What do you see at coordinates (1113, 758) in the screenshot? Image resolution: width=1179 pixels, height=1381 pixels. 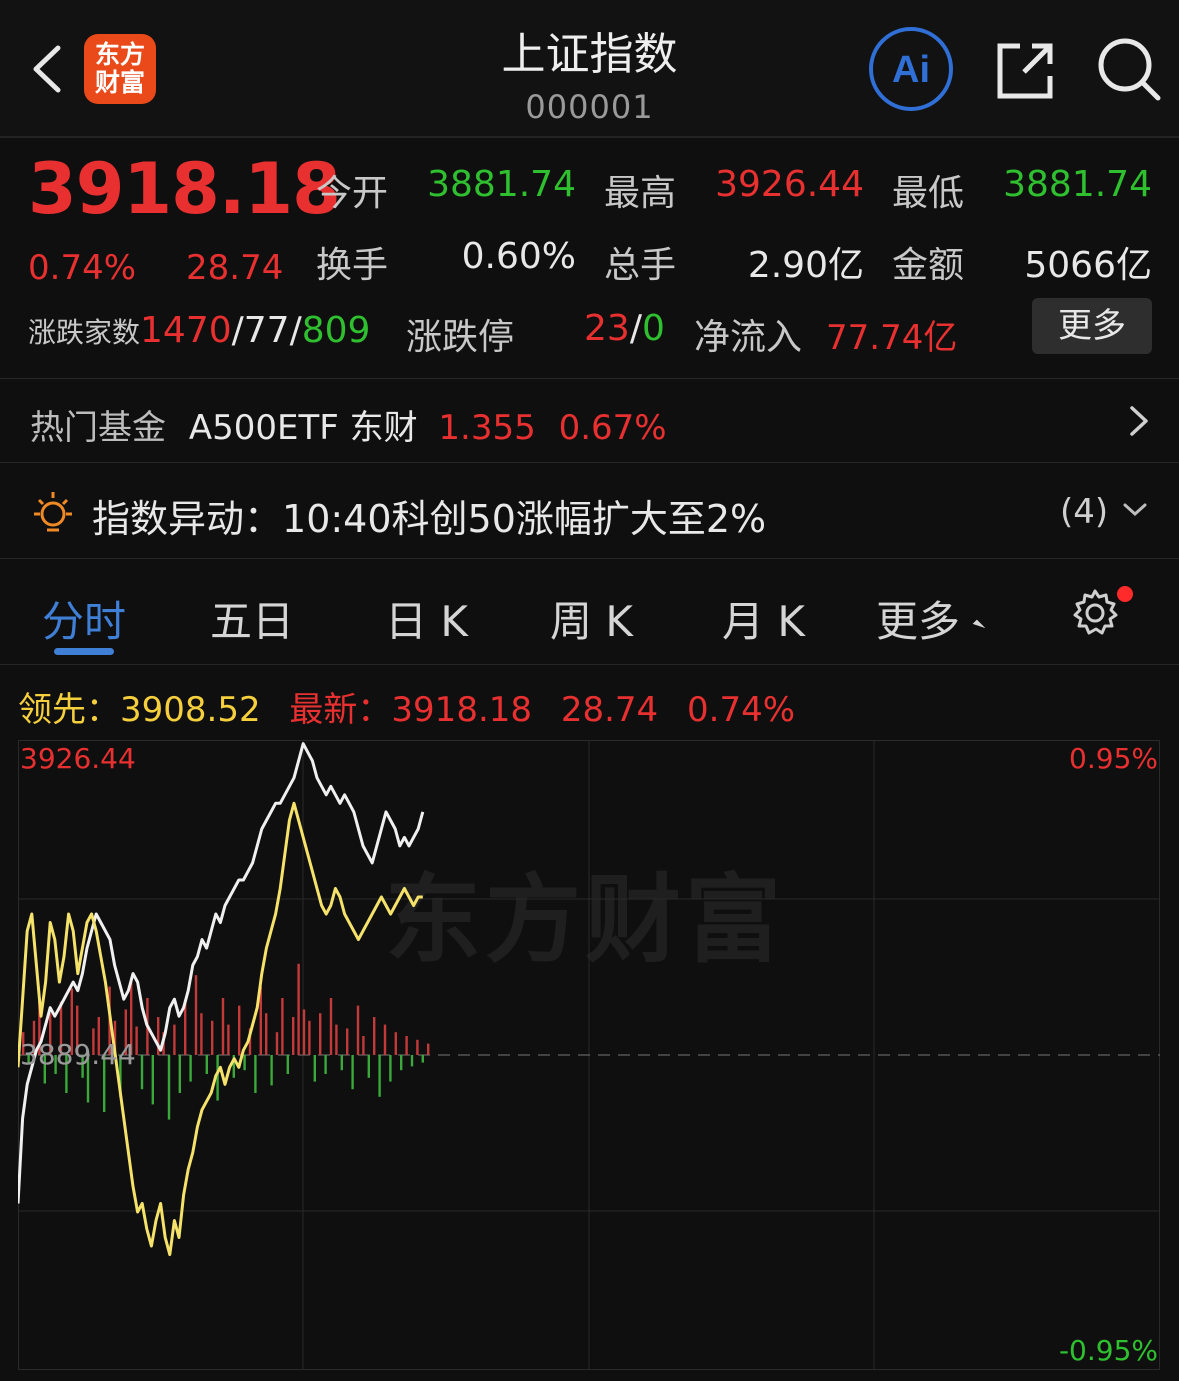 I see `pct-top-label: 0.95%` at bounding box center [1113, 758].